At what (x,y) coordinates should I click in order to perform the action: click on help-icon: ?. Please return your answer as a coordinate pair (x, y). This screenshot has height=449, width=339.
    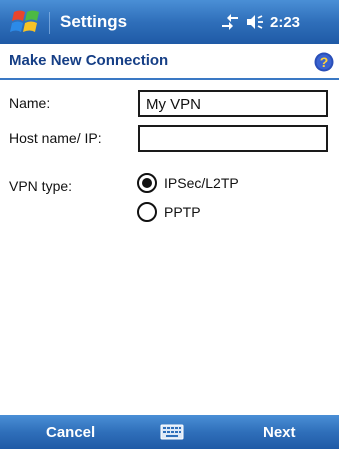
    Looking at the image, I should click on (324, 62).